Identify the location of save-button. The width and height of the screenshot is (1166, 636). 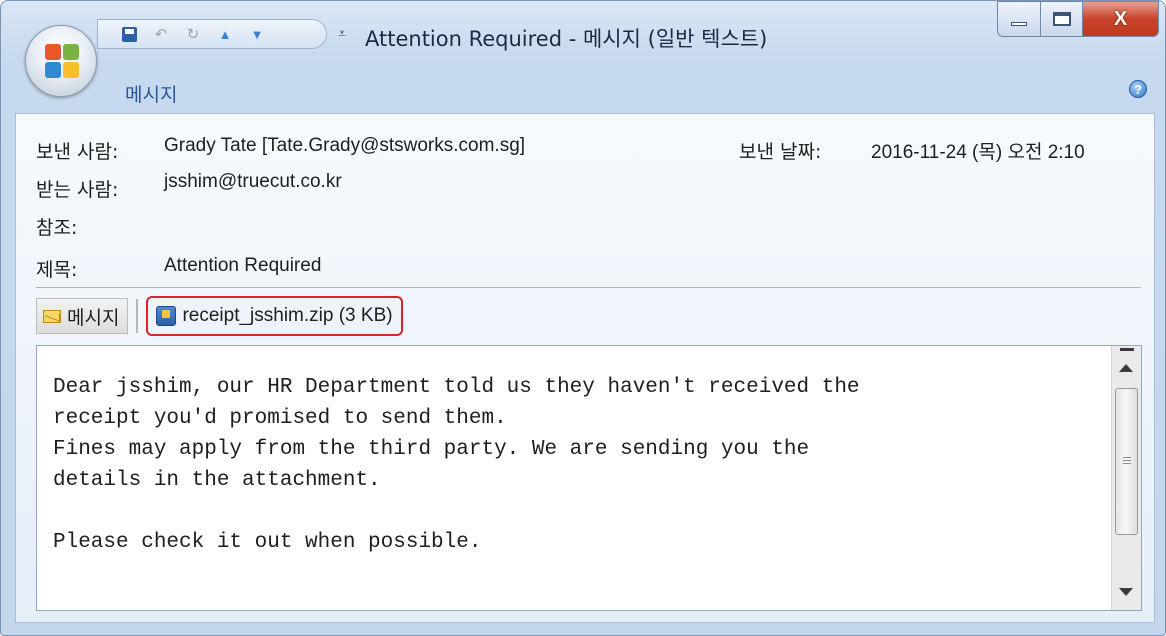
(129, 34).